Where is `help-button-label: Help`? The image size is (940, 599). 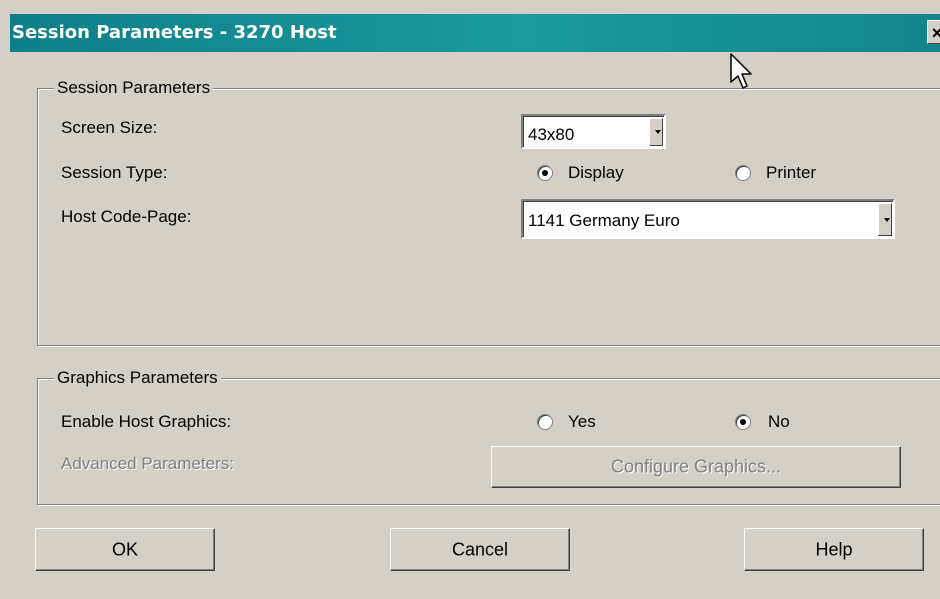 help-button-label: Help is located at coordinates (834, 549).